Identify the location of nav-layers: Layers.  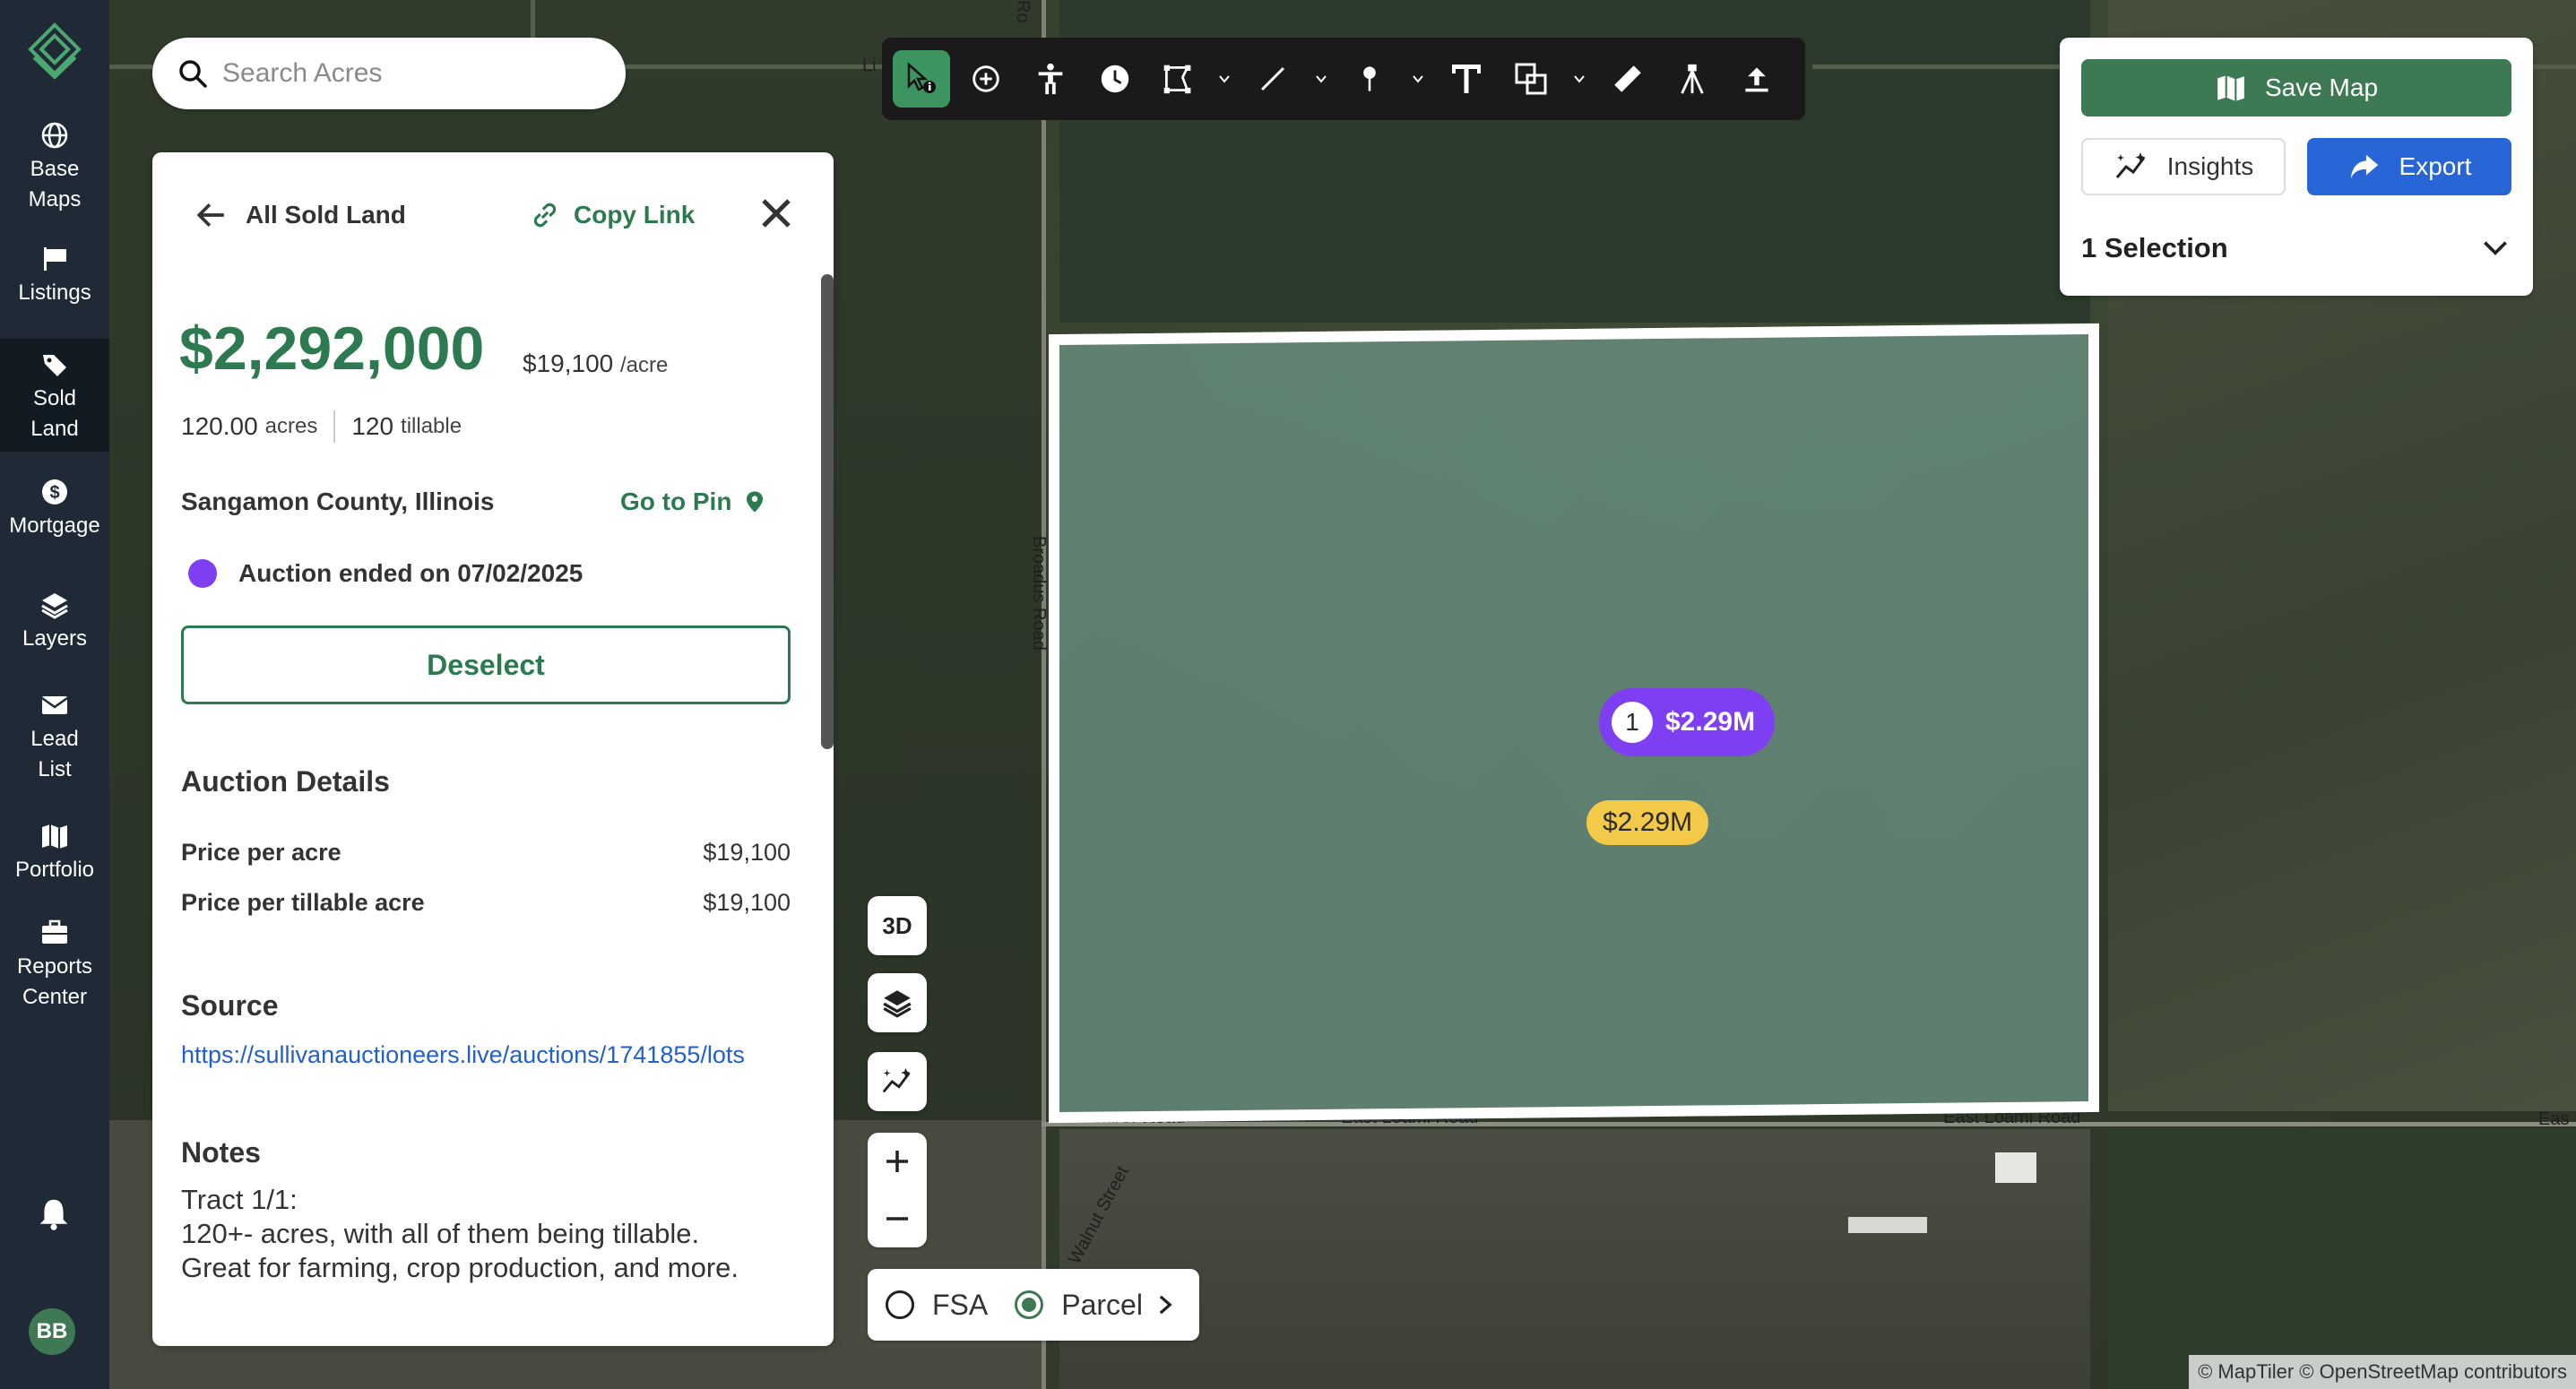
(54, 625).